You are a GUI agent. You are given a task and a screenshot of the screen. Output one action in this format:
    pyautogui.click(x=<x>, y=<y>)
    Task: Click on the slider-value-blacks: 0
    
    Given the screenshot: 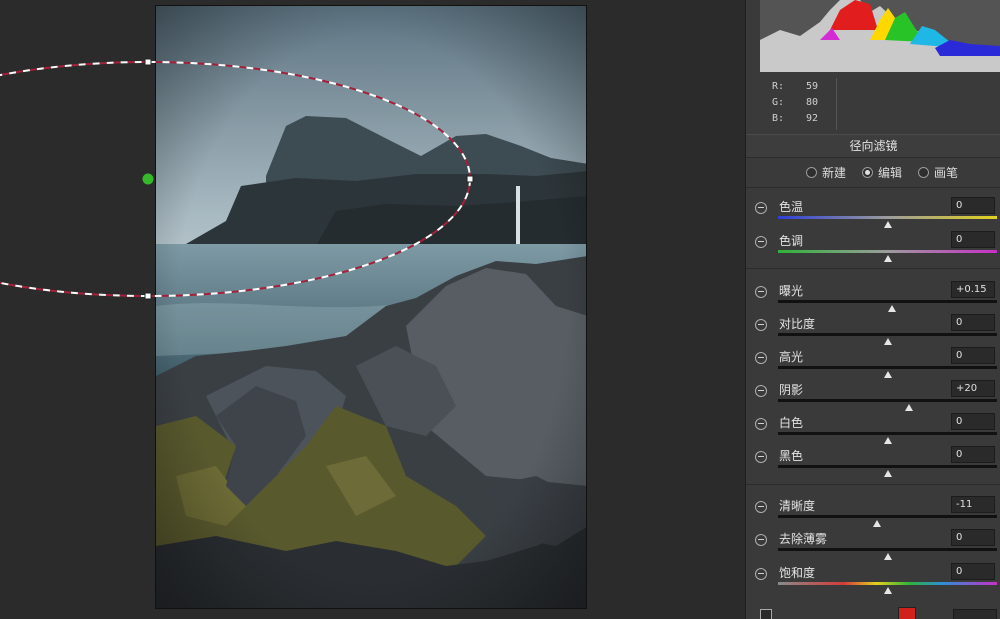 What is the action you would take?
    pyautogui.click(x=973, y=454)
    